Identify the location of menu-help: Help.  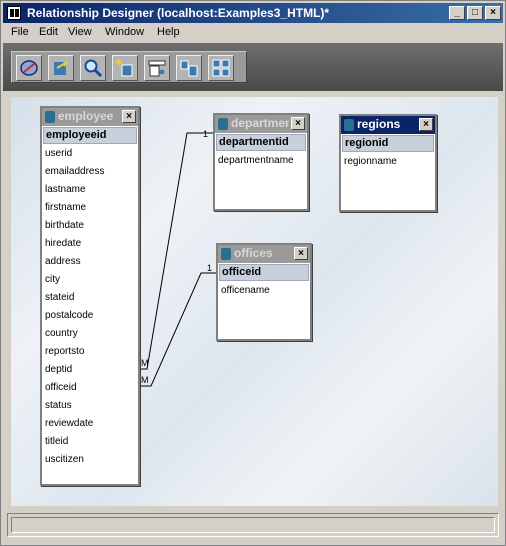
(168, 32).